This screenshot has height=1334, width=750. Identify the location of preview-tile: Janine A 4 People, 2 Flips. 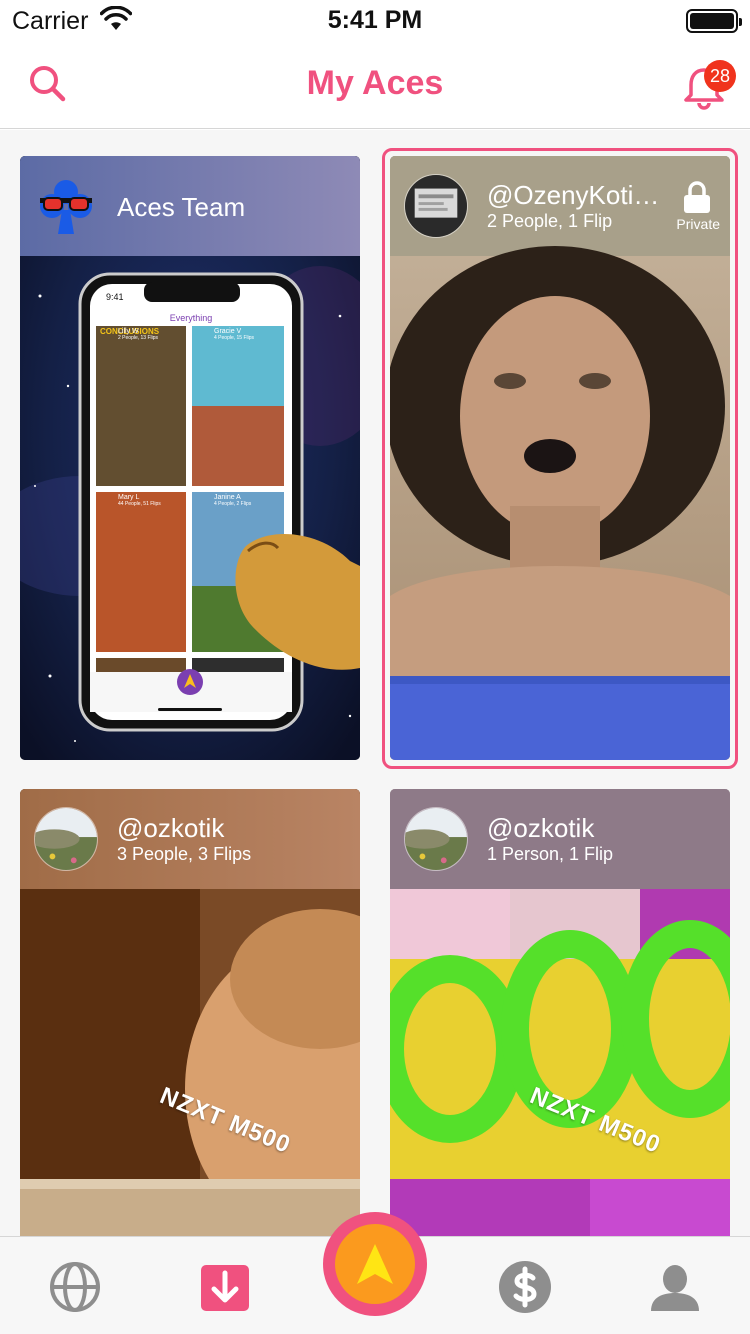
(238, 500).